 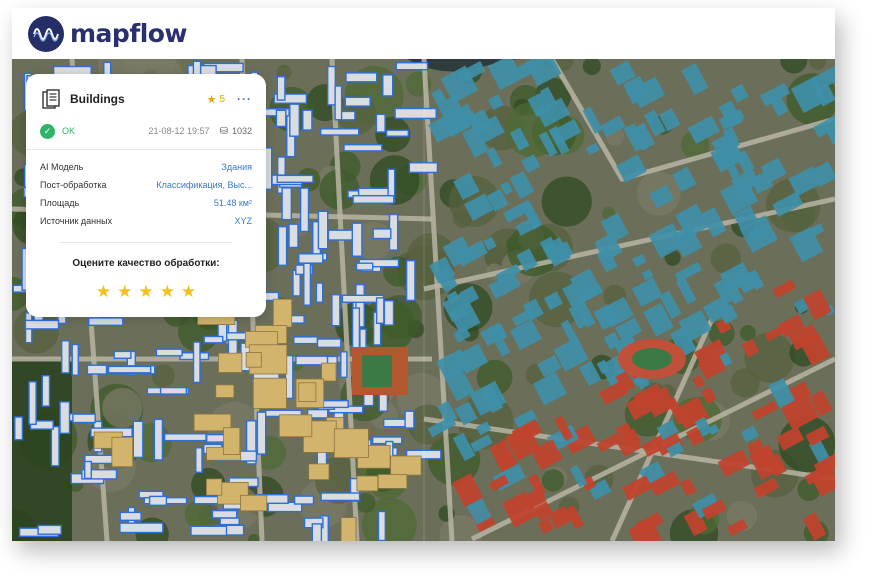 What do you see at coordinates (62, 167) in the screenshot?
I see `info-key: AI Модель` at bounding box center [62, 167].